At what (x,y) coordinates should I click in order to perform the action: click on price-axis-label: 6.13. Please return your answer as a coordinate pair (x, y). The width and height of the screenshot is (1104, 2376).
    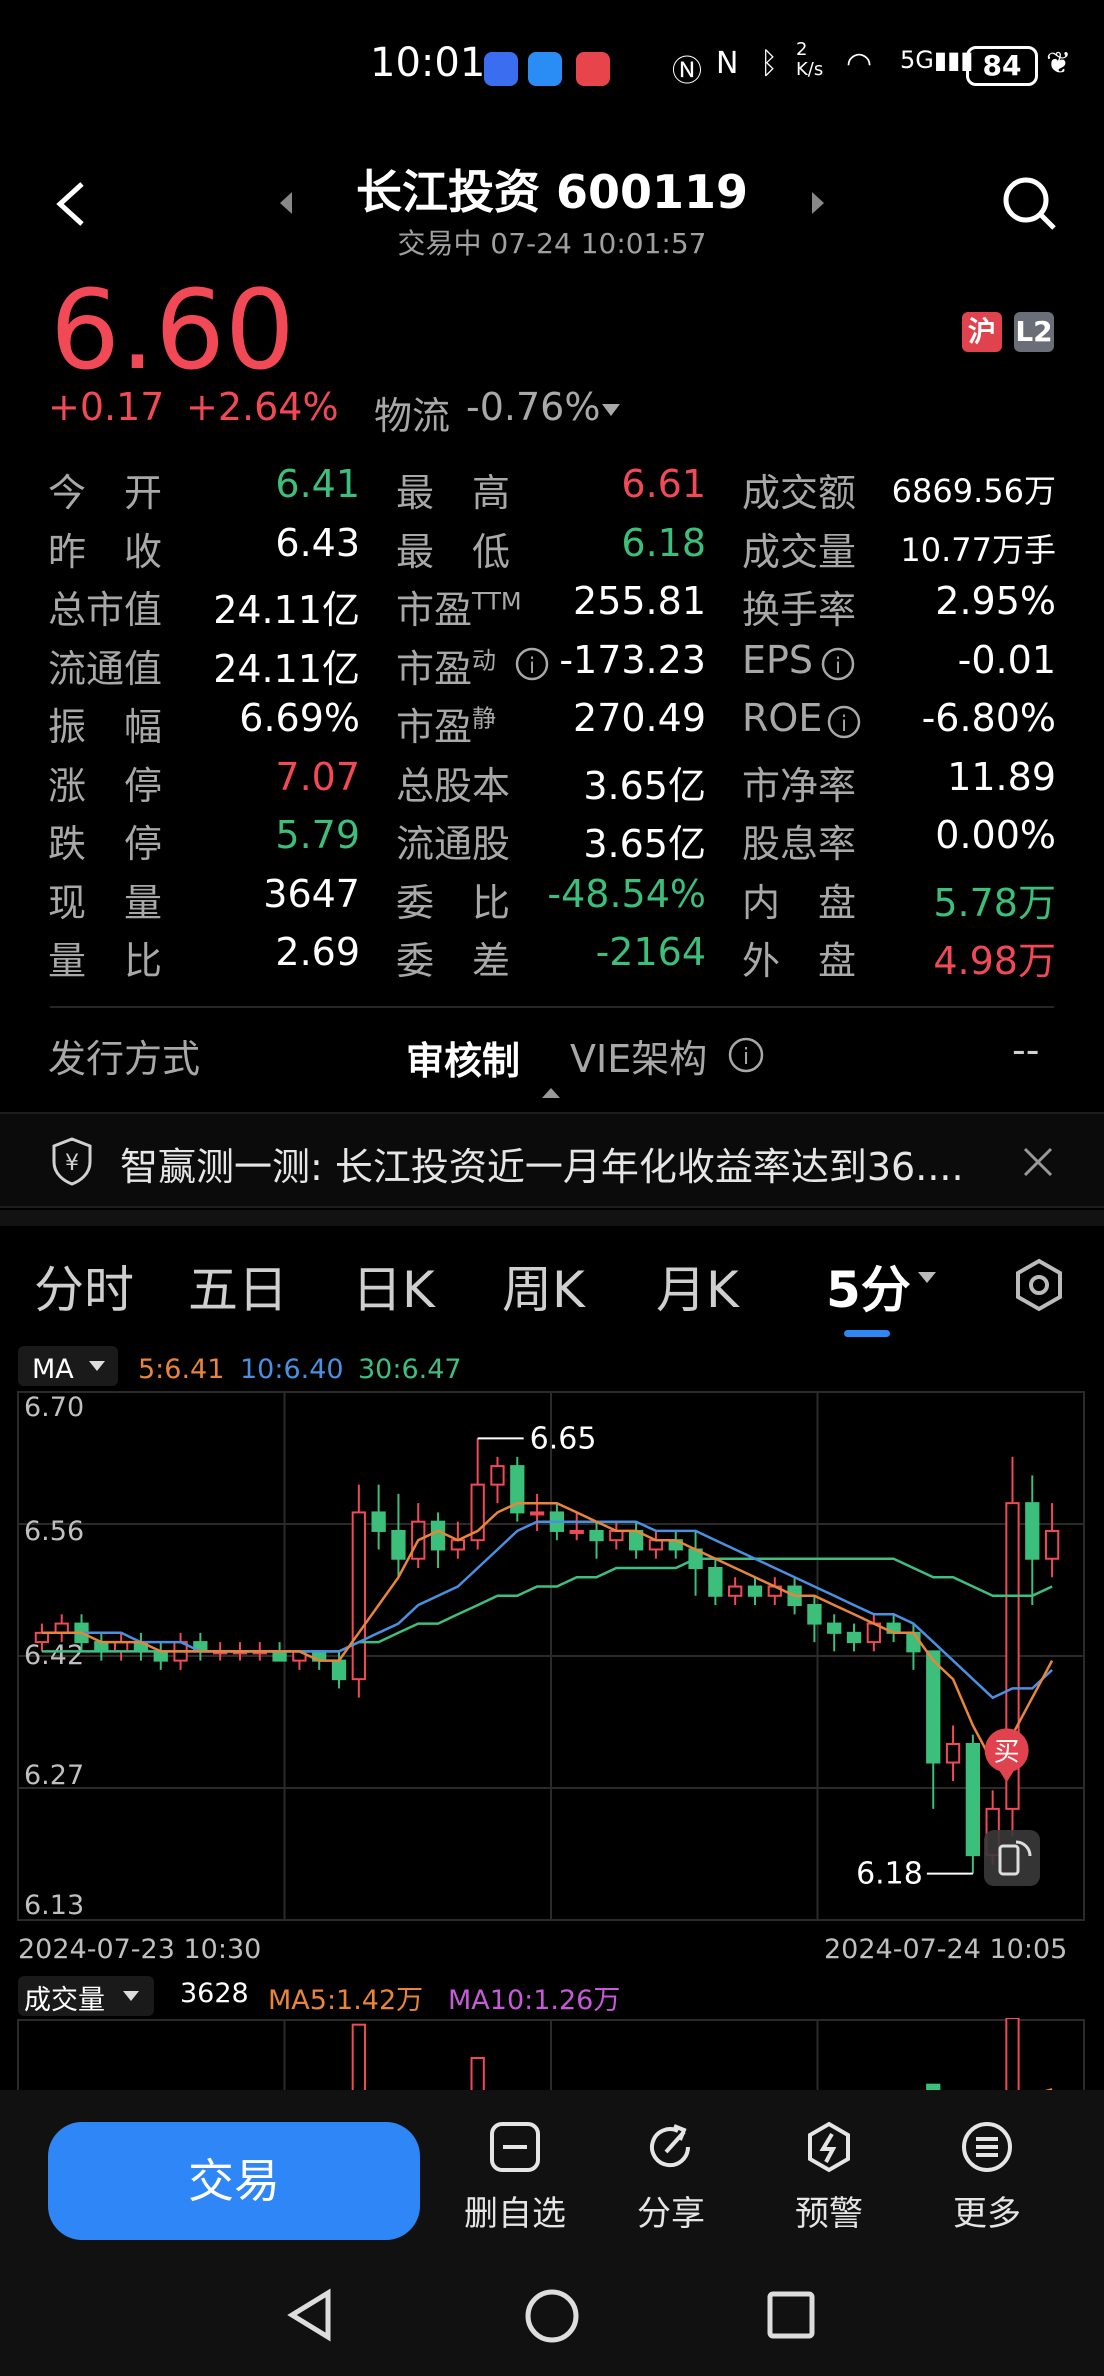
    Looking at the image, I should click on (54, 1905).